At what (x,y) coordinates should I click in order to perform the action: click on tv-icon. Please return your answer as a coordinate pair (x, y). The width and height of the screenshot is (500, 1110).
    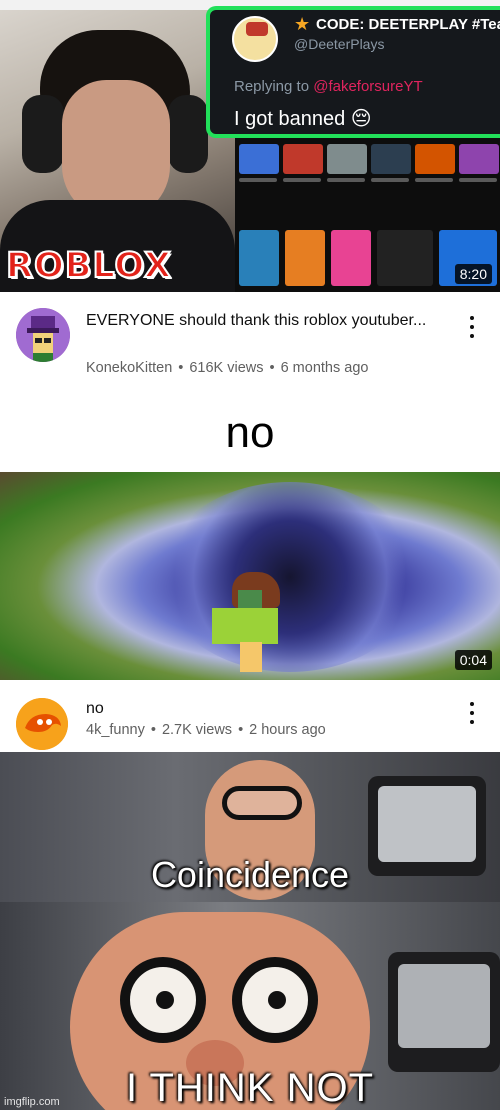
    Looking at the image, I should click on (444, 1012).